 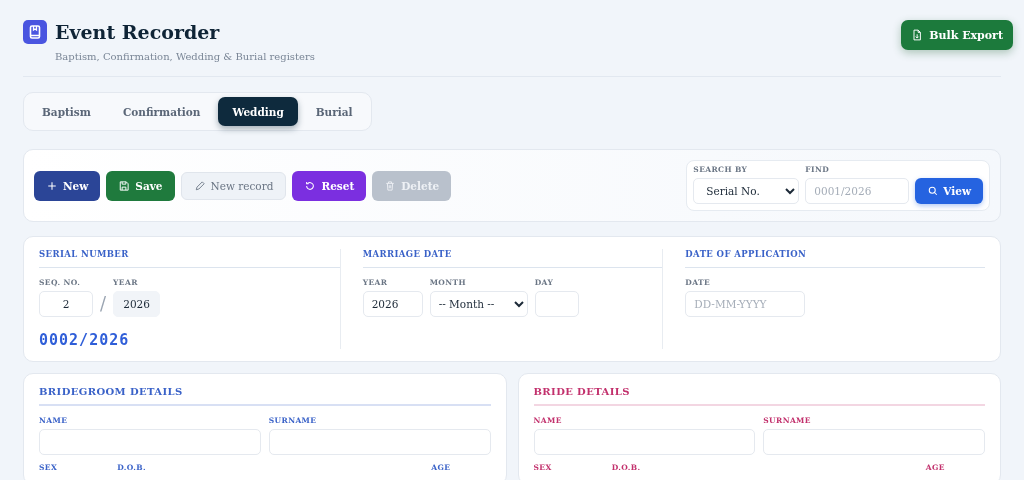 What do you see at coordinates (478, 304) in the screenshot?
I see `month-select: -- Month --` at bounding box center [478, 304].